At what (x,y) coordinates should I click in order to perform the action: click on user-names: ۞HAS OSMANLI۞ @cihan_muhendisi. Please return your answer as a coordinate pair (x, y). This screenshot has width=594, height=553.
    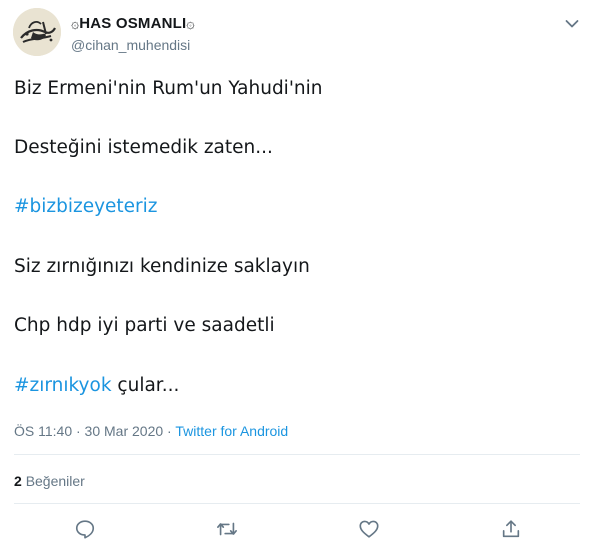
    Looking at the image, I should click on (133, 34).